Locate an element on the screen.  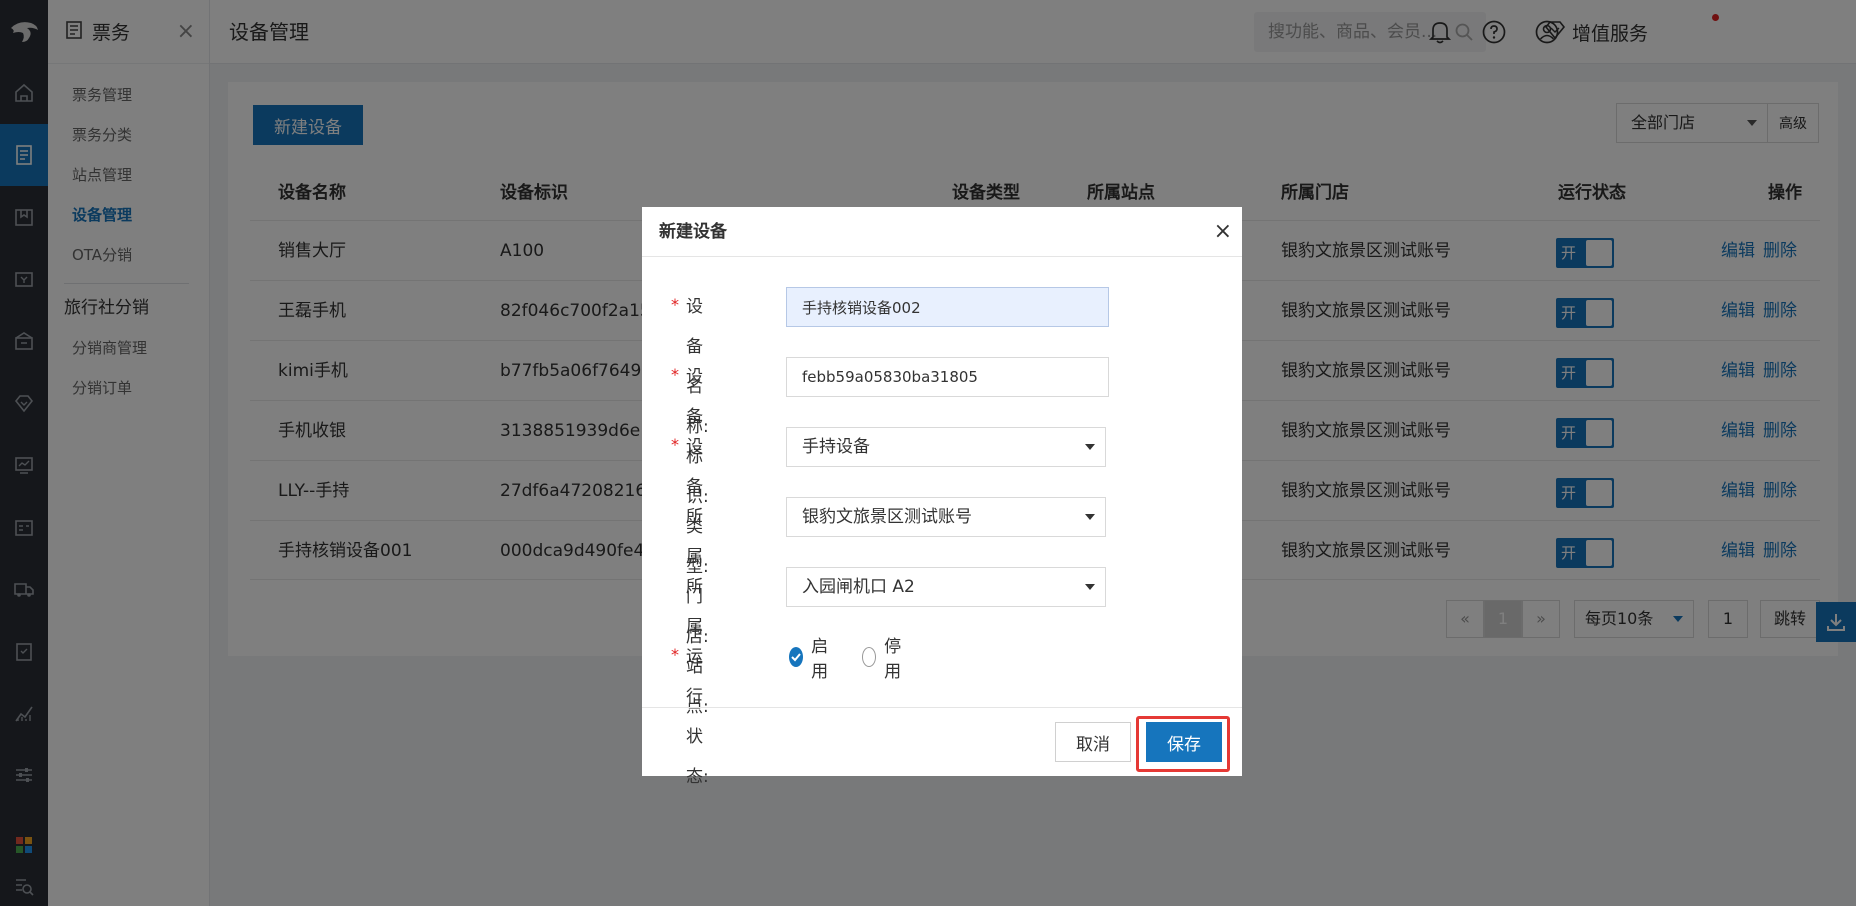
status-enabled-label: 启用 is located at coordinates (820, 659).